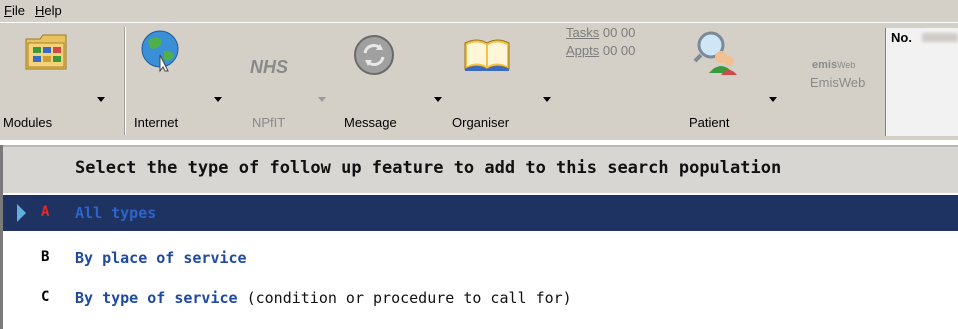  I want to click on option-label-main: By type of service, so click(156, 298).